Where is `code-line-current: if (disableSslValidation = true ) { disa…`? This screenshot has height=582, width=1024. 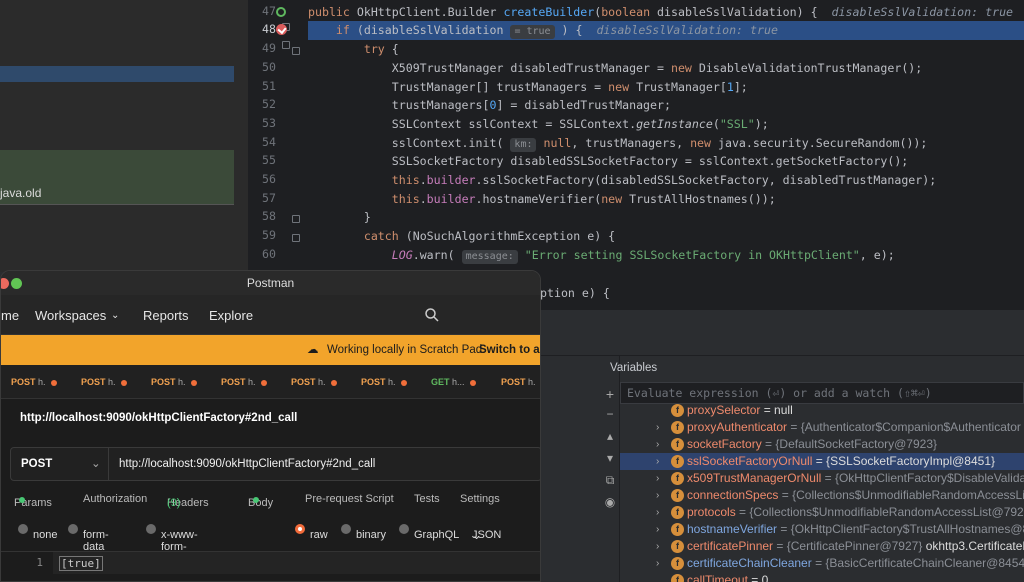 code-line-current: if (disableSslValidation = true ) { disa… is located at coordinates (666, 30).